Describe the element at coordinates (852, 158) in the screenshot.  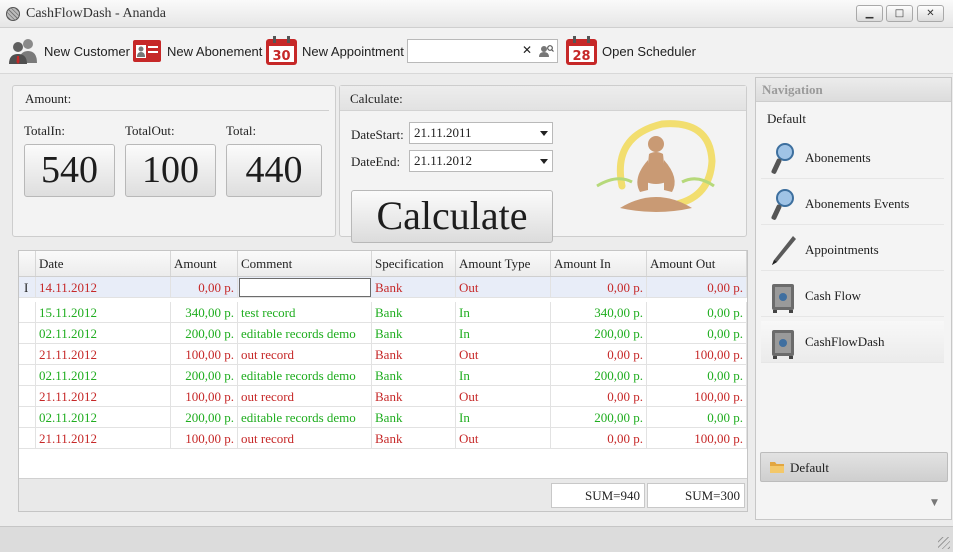
I see `nav-item-abonements: Abonements` at that location.